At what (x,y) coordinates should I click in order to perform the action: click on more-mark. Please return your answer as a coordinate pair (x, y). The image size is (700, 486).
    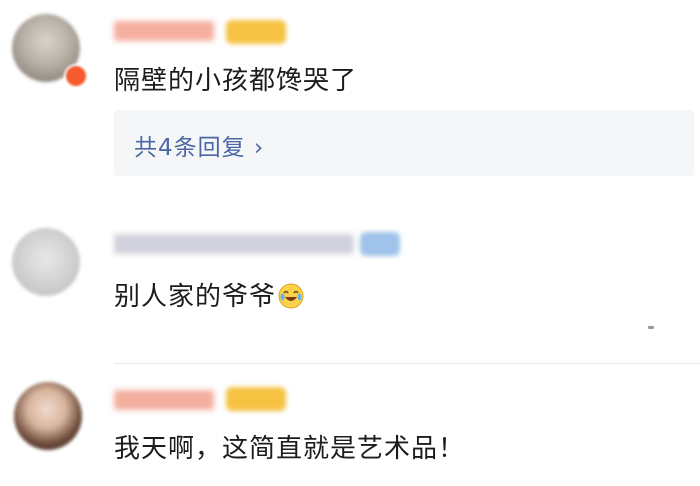
    Looking at the image, I should click on (651, 327).